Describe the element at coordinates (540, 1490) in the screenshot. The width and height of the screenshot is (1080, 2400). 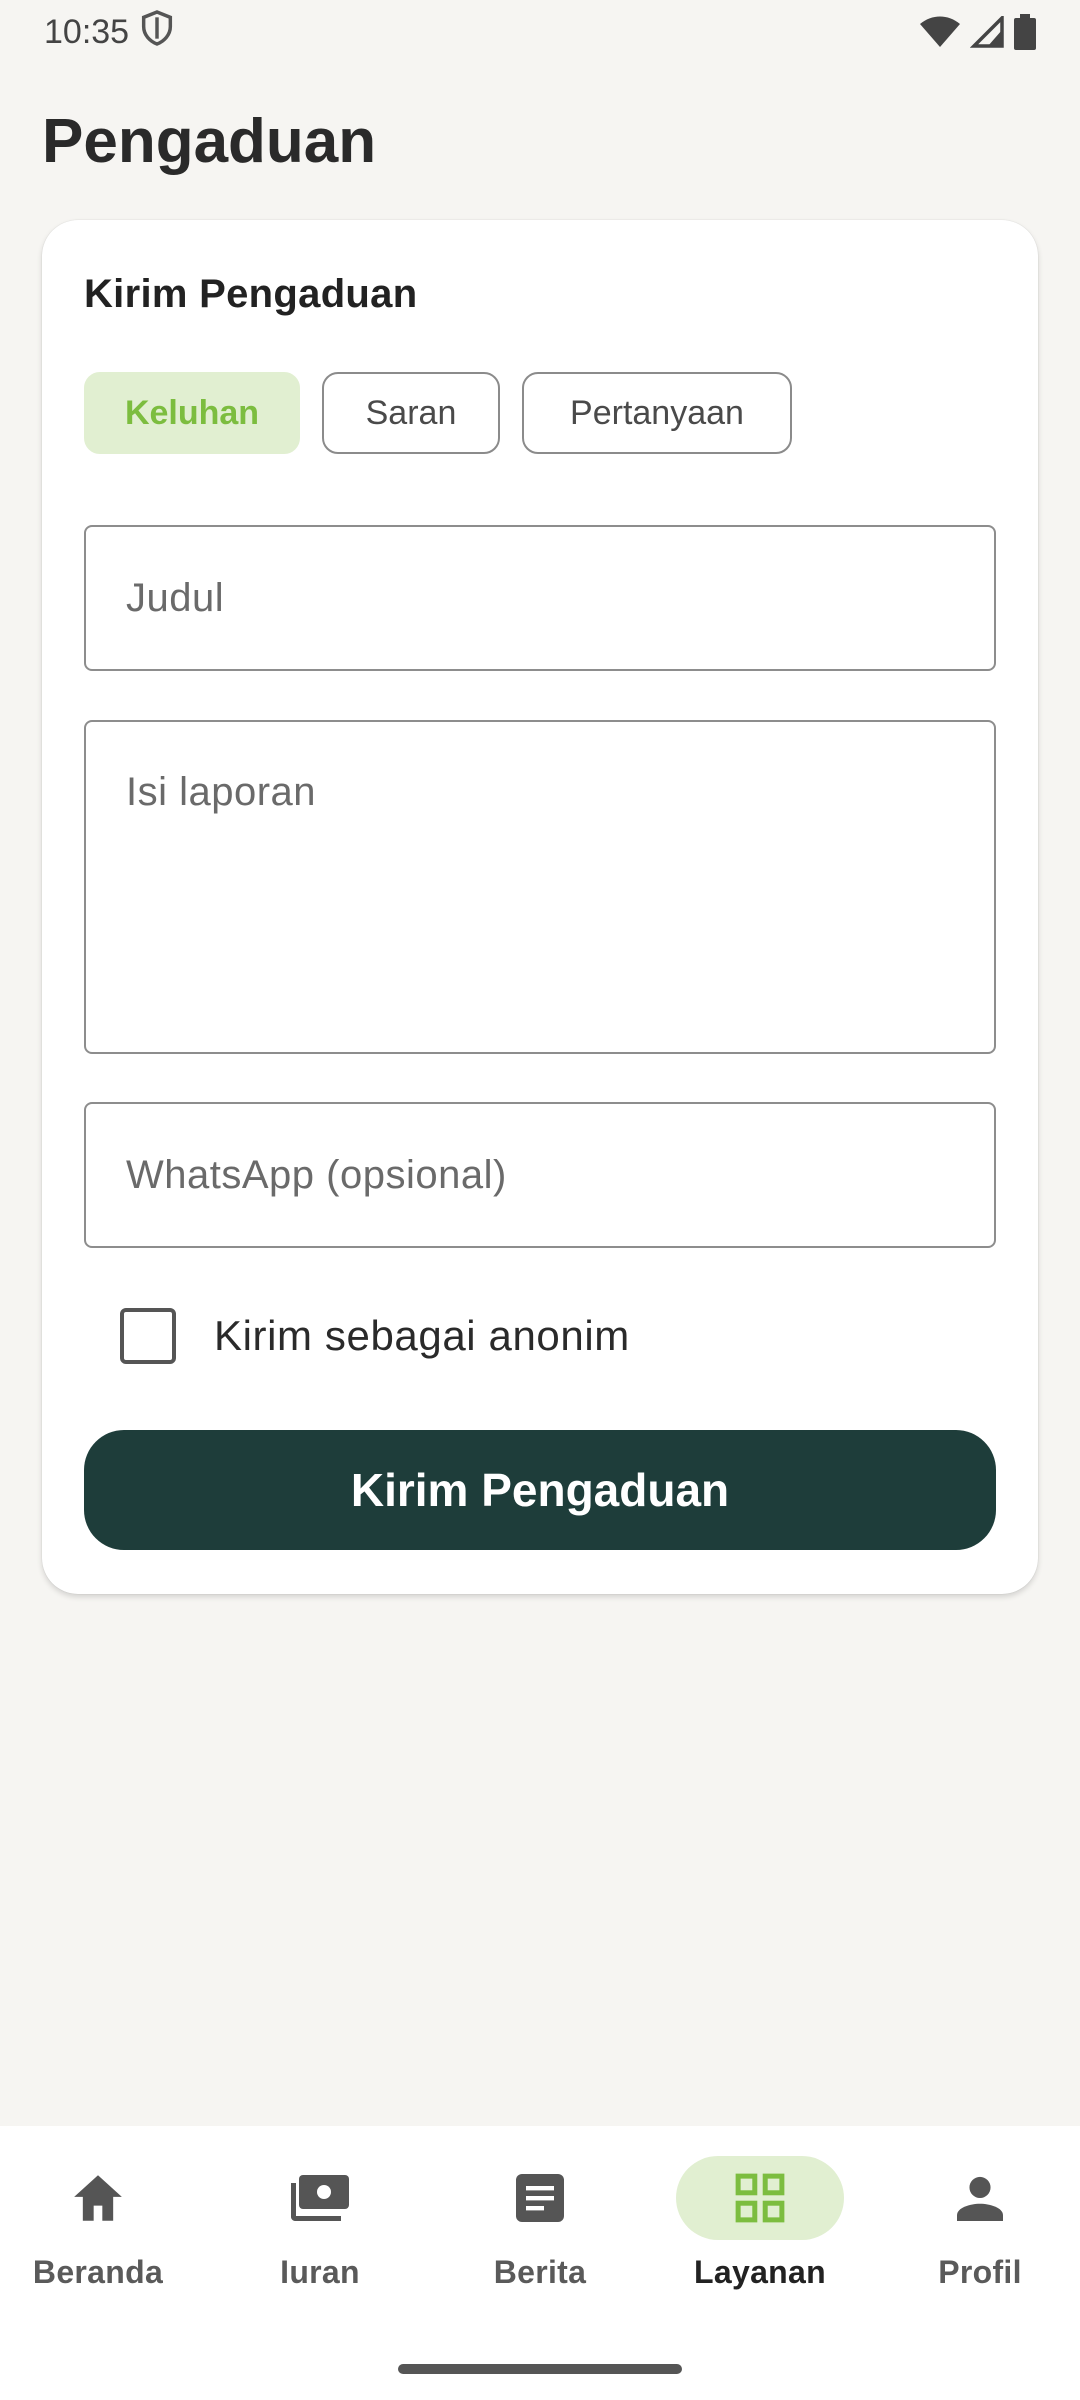
I see `submit-complaint-button: Kirim Pengaduan` at that location.